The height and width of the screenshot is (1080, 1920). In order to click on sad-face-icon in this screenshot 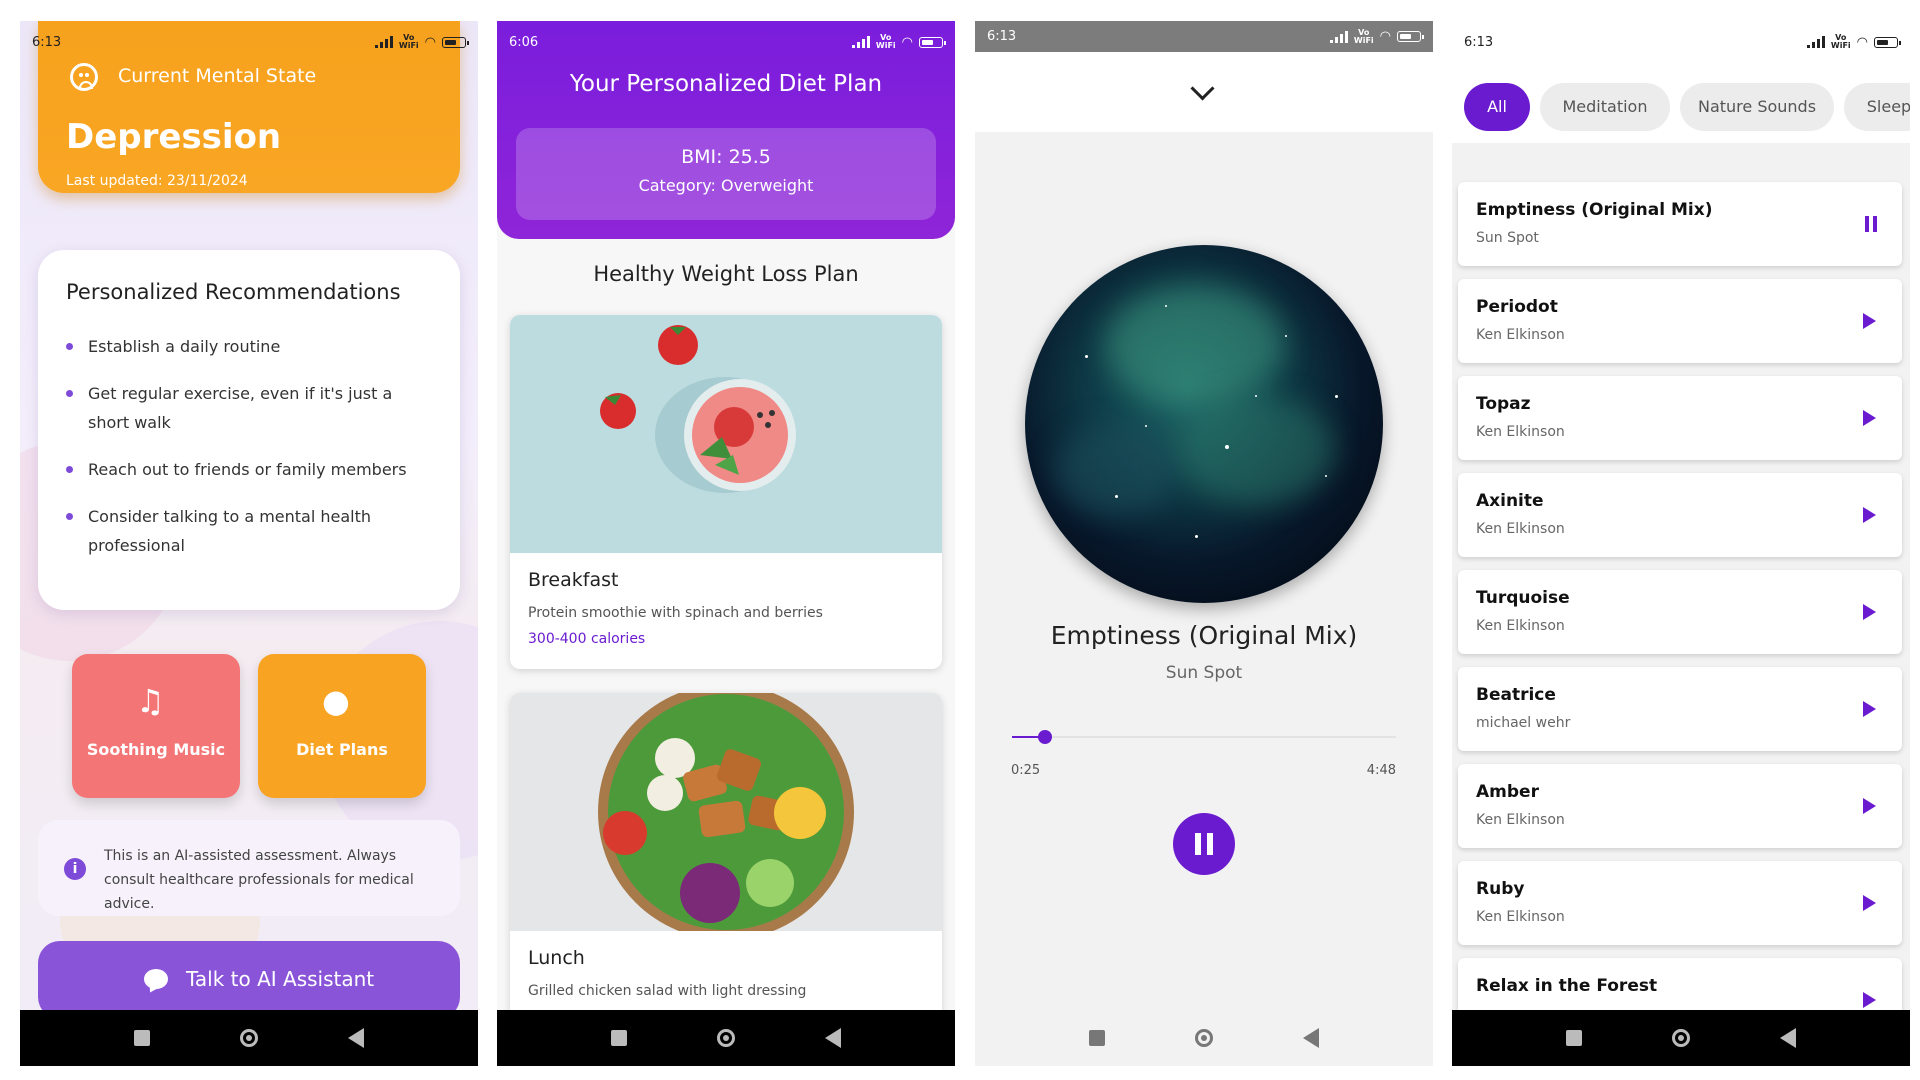, I will do `click(84, 77)`.